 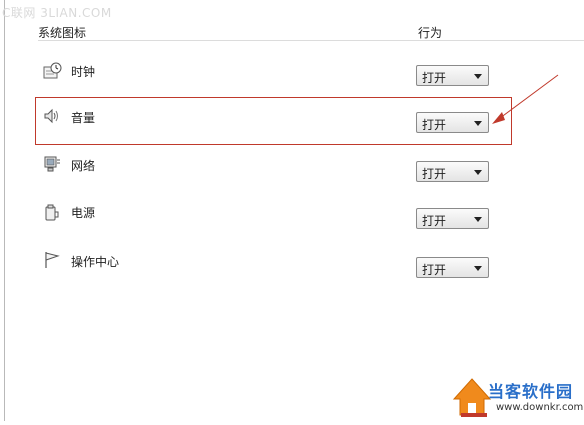 I want to click on brand-url: www.downkr.com, so click(x=540, y=407).